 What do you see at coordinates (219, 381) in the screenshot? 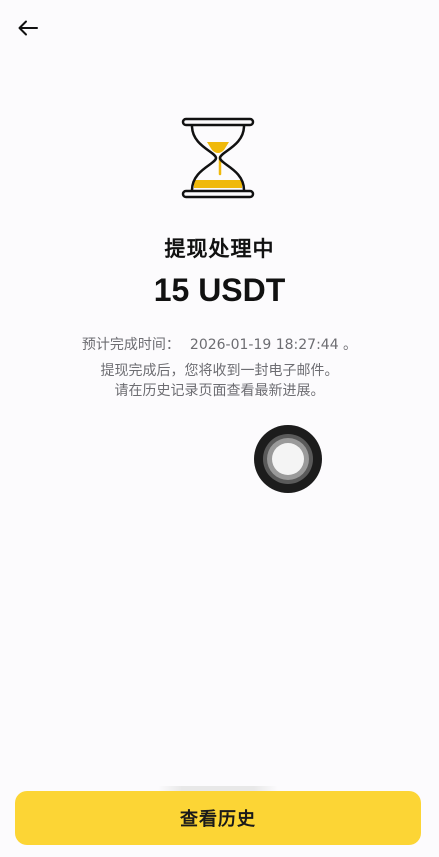
I see `status-note: 提现完成后，您将收到一封电子邮件。 请在历史记录页面查看最新进展。` at bounding box center [219, 381].